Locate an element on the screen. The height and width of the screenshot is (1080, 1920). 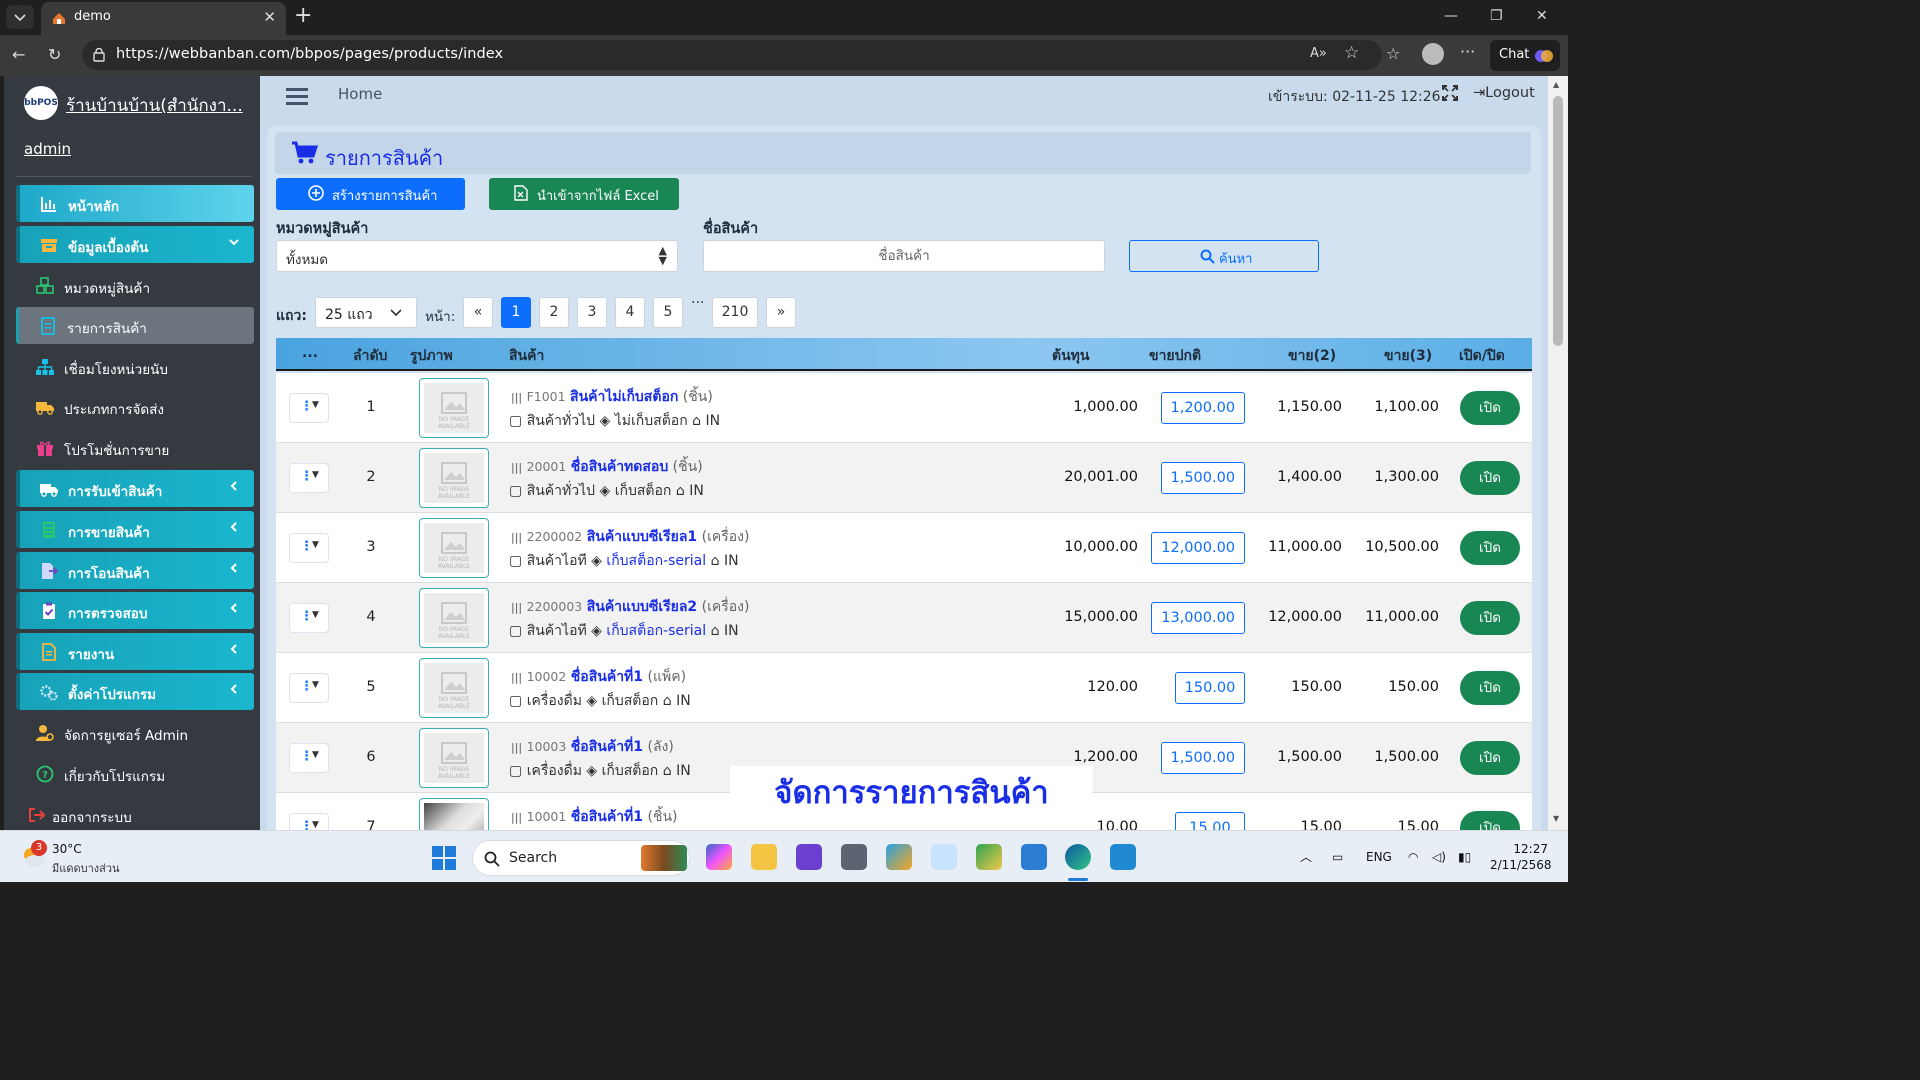
sidebar-item-about: ? เกี่ยวกับโปรแกรม is located at coordinates (135, 773).